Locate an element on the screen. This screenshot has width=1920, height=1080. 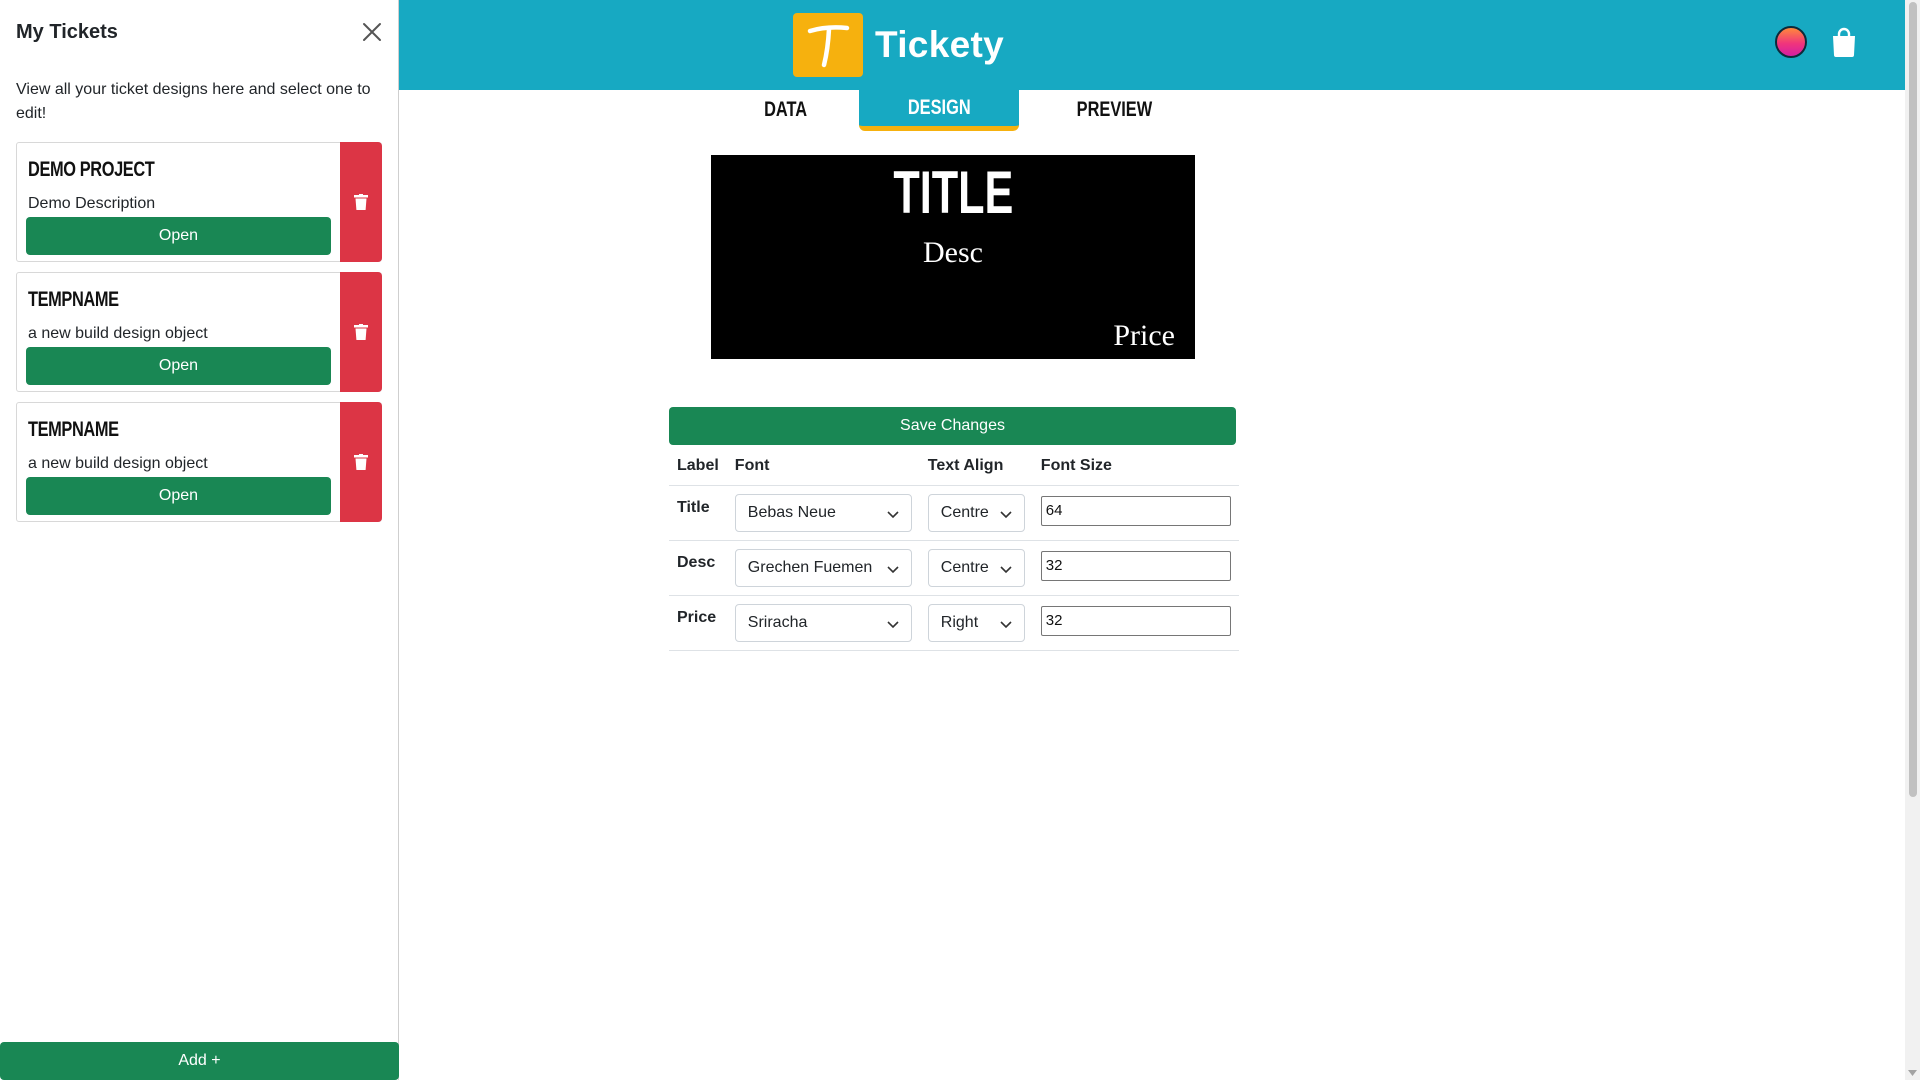
scroll-down-arrow-icon is located at coordinates (1912, 1073).